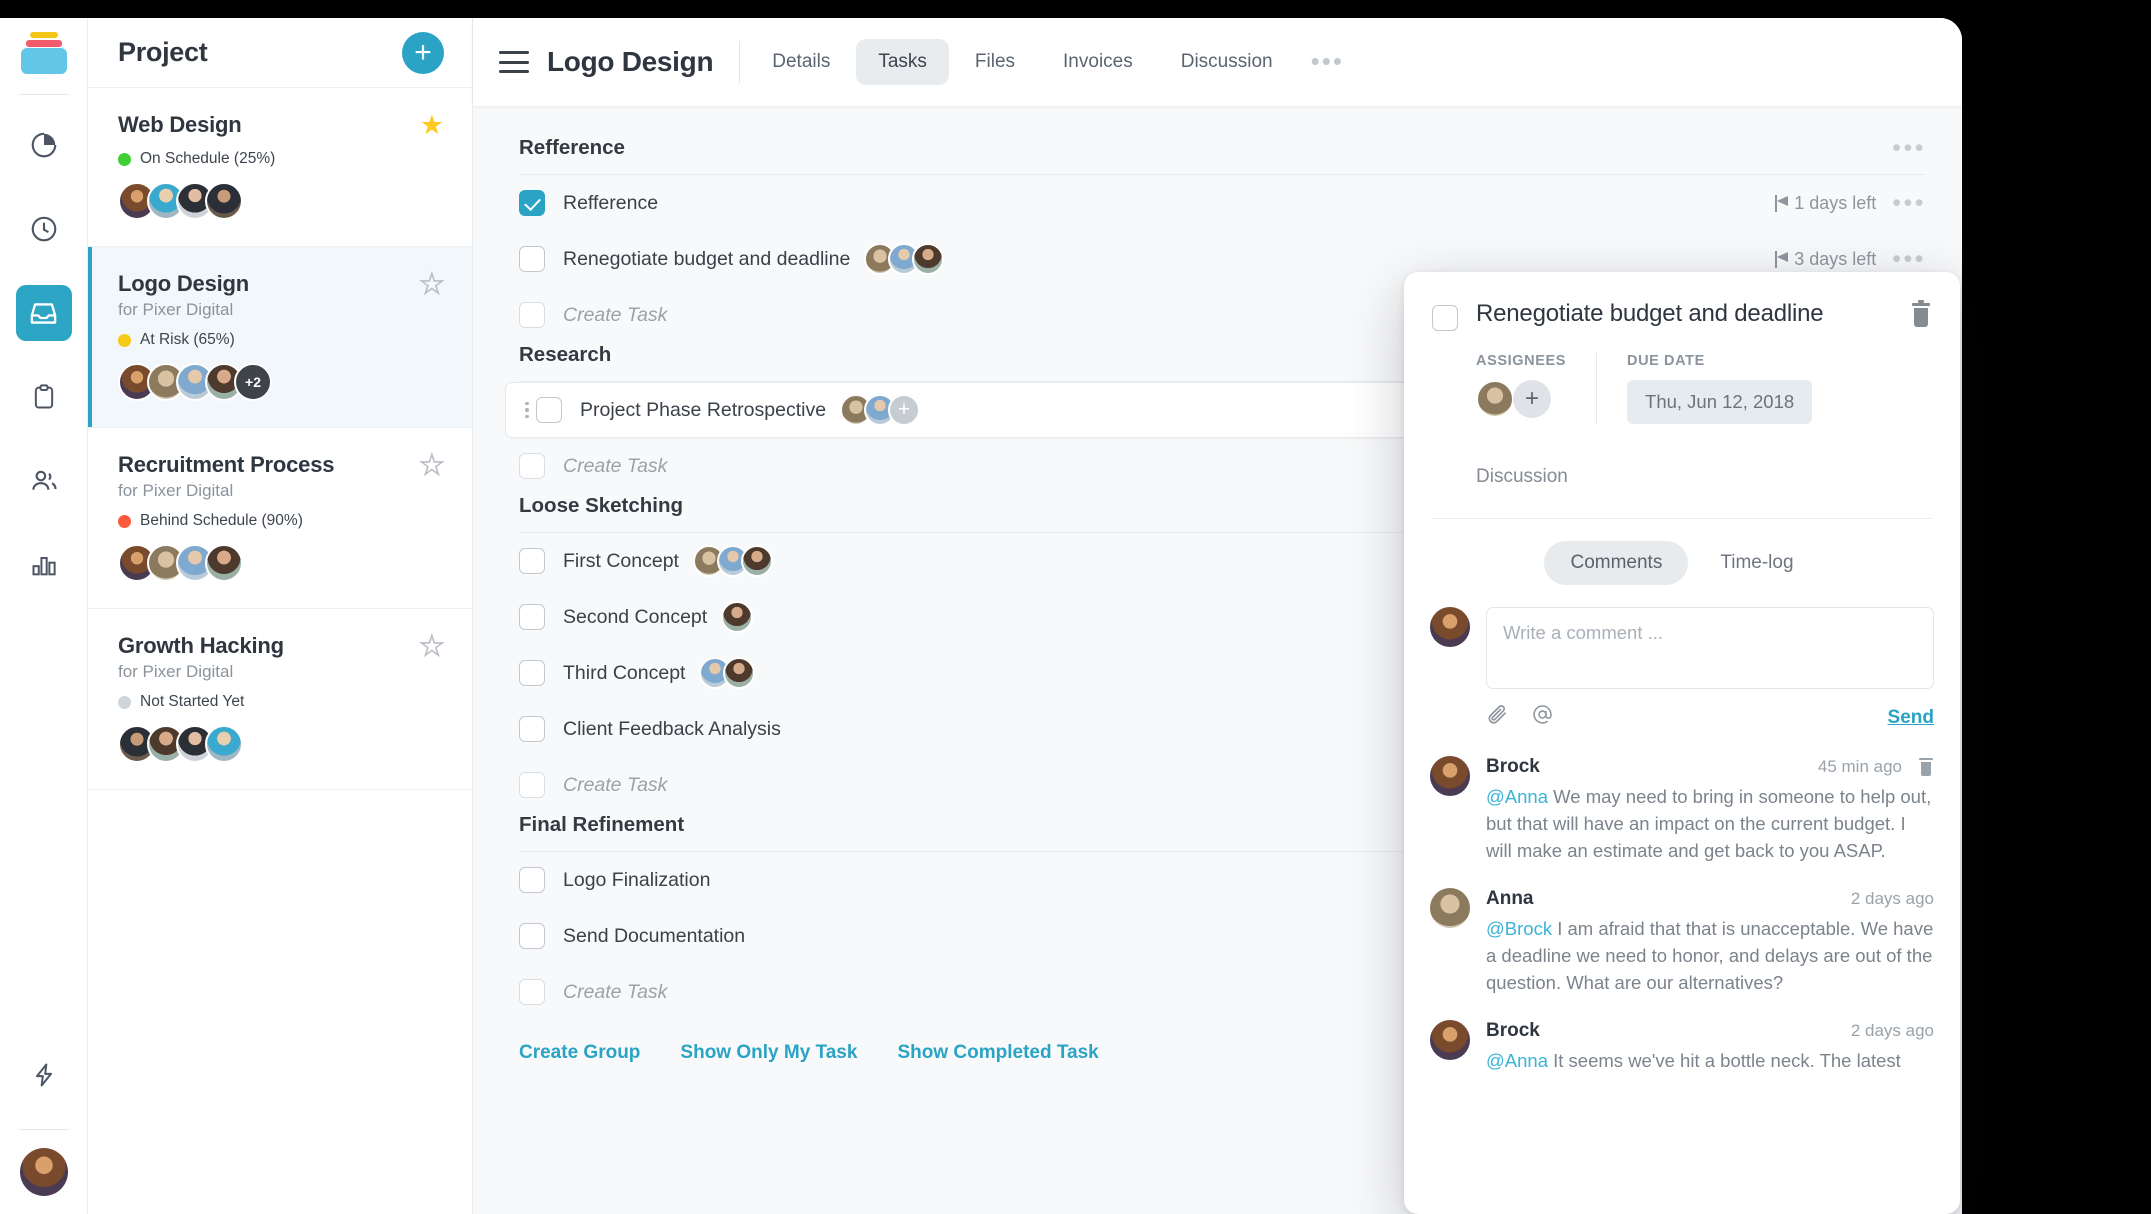  Describe the element at coordinates (615, 314) in the screenshot. I see `task-label: Create Task` at that location.